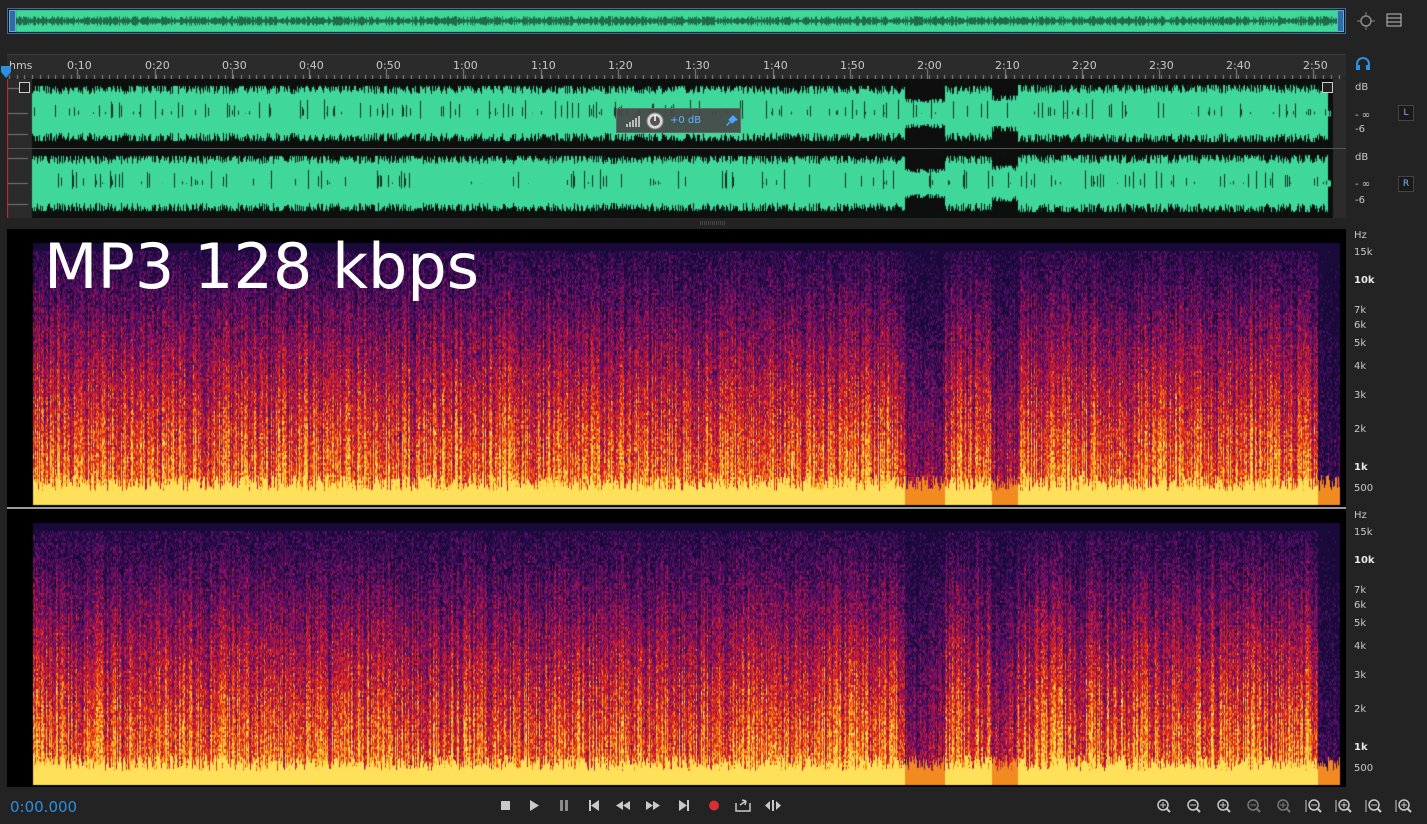  I want to click on time-tick-label: 0:40, so click(311, 65).